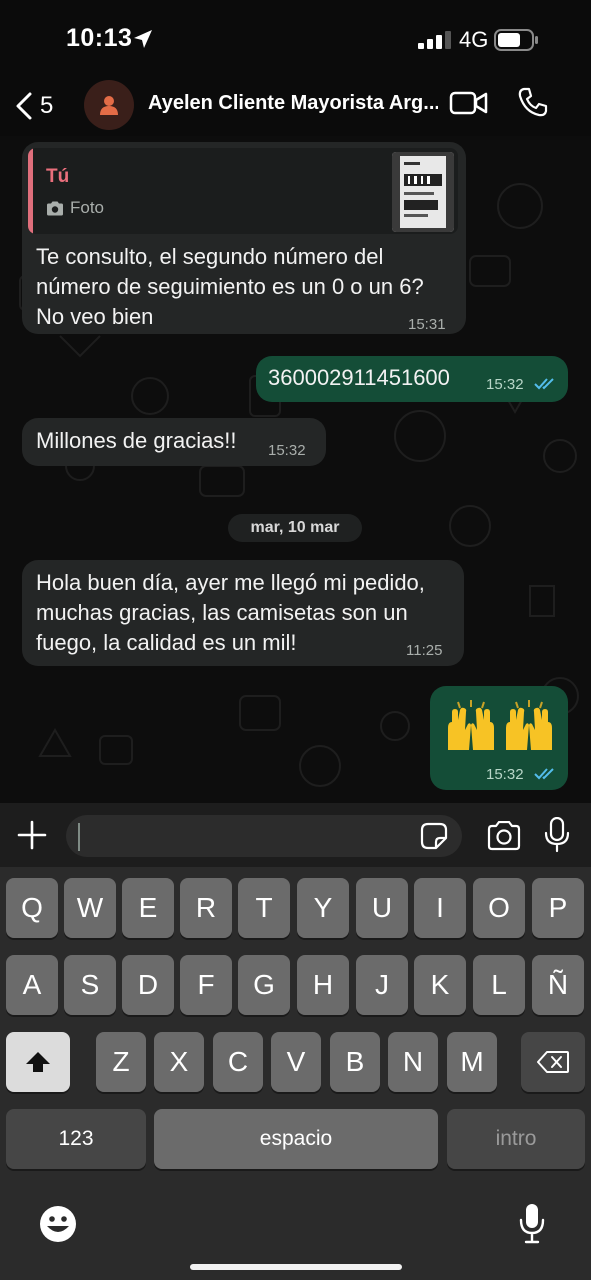  I want to click on key-v: V, so click(296, 1062).